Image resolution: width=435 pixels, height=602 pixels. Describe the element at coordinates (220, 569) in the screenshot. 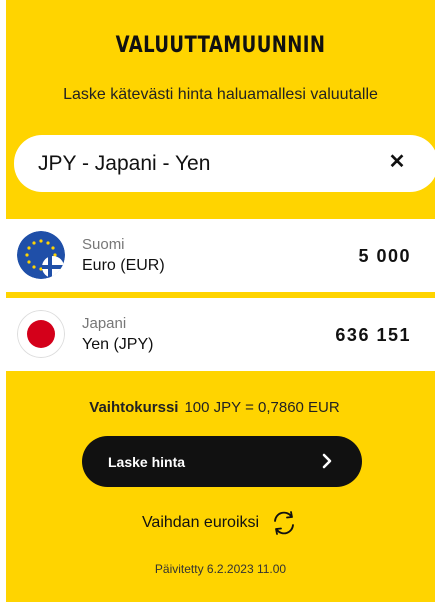

I see `updated-timestamp: Päivitetty 6.2.2023 11.00` at that location.